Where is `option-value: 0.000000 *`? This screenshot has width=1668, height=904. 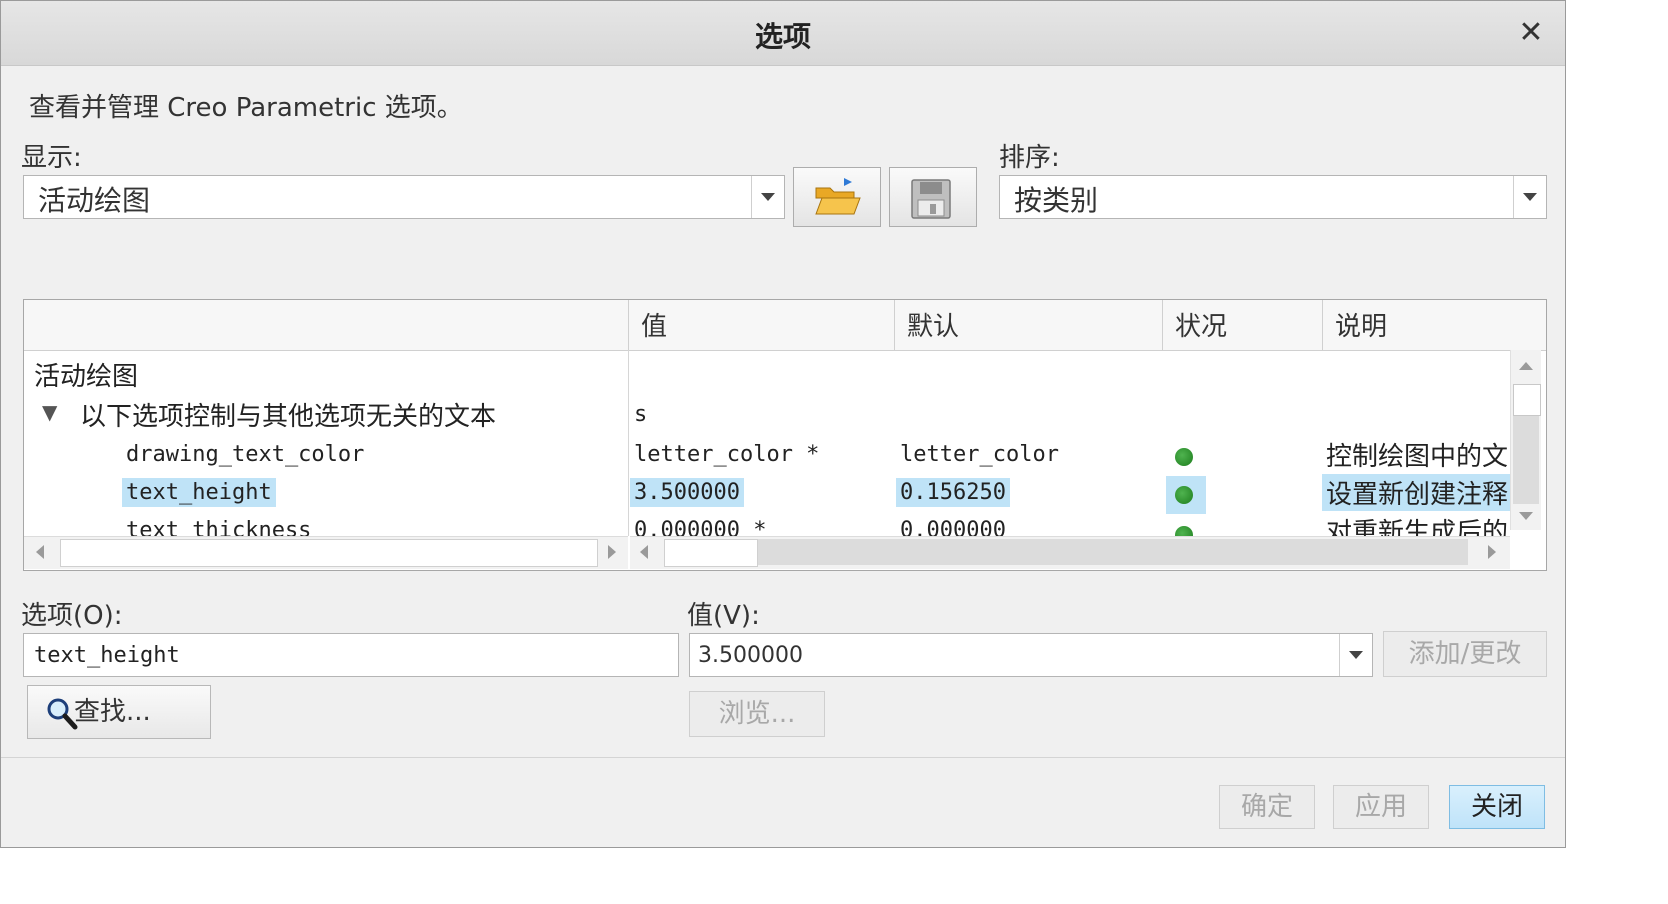
option-value: 0.000000 * is located at coordinates (700, 527).